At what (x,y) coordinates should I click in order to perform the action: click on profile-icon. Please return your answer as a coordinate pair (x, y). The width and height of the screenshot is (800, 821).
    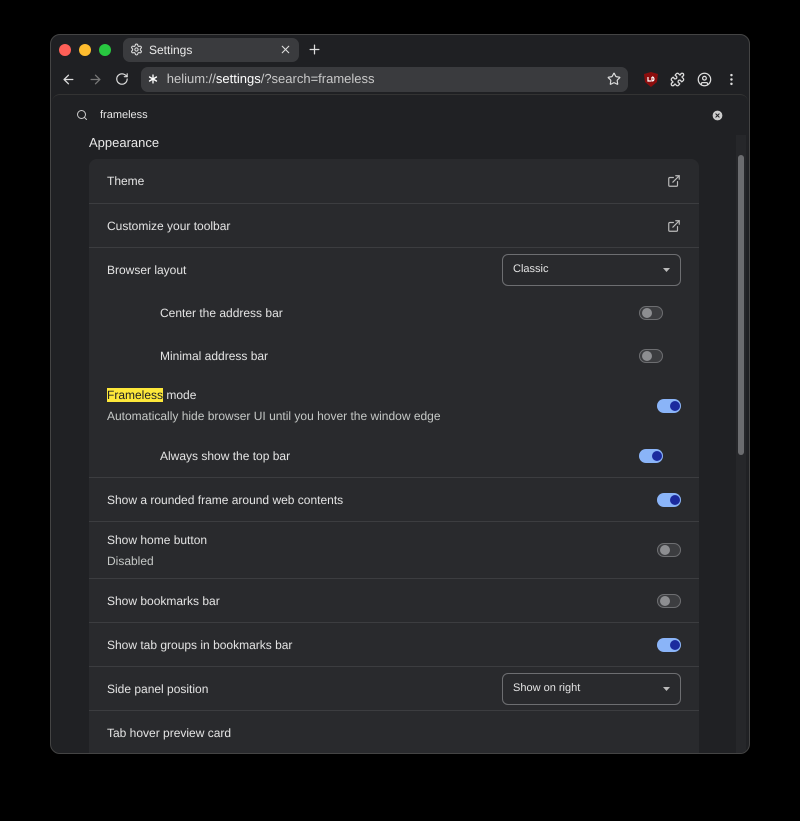
    Looking at the image, I should click on (704, 79).